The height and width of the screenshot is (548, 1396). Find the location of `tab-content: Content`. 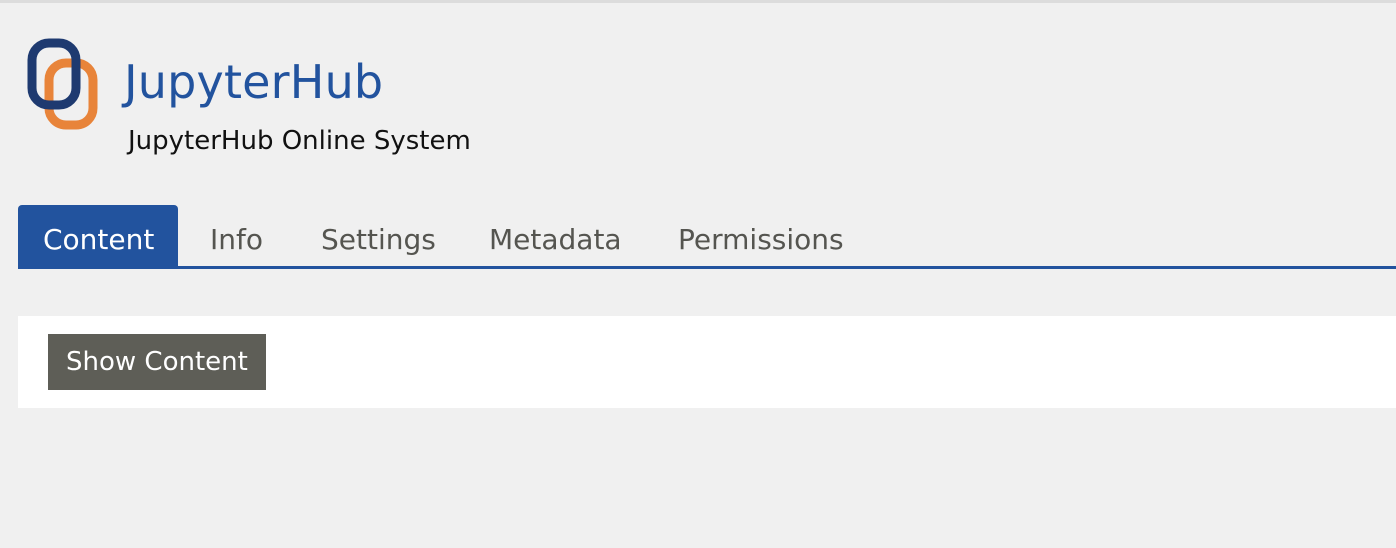

tab-content: Content is located at coordinates (98, 235).